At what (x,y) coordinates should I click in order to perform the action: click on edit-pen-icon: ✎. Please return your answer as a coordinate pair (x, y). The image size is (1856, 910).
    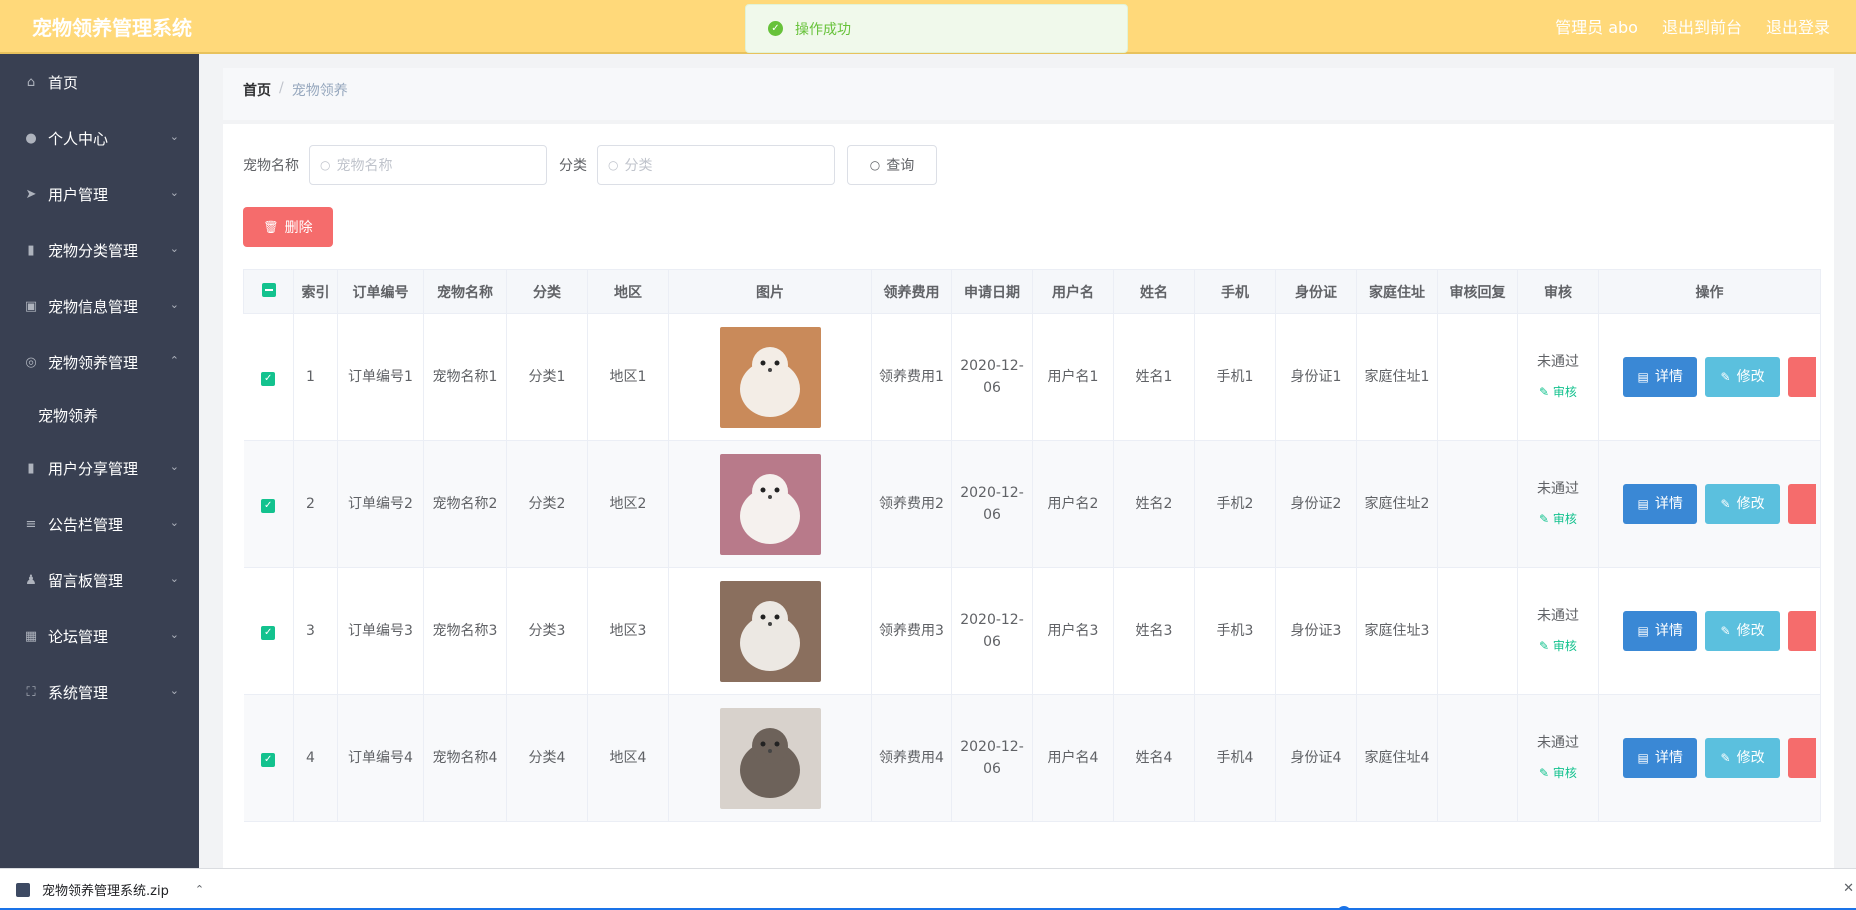
    Looking at the image, I should click on (1546, 519).